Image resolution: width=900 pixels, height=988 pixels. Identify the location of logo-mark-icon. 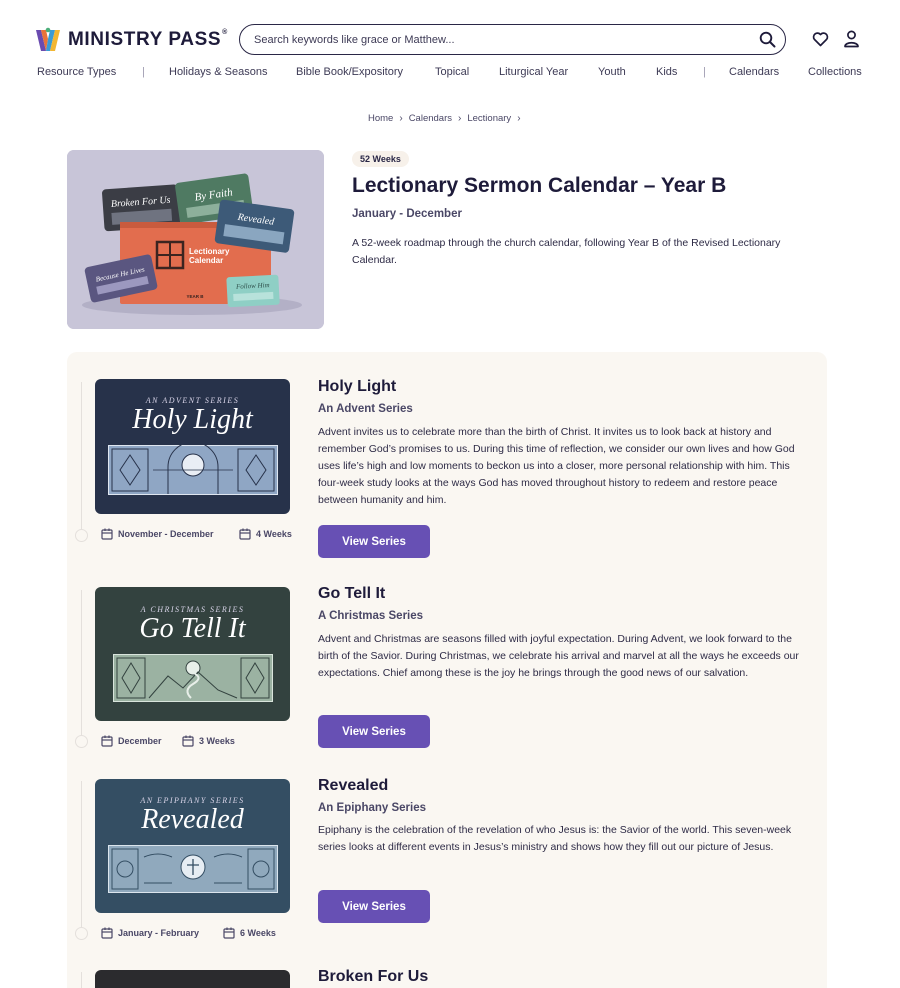
(48, 39).